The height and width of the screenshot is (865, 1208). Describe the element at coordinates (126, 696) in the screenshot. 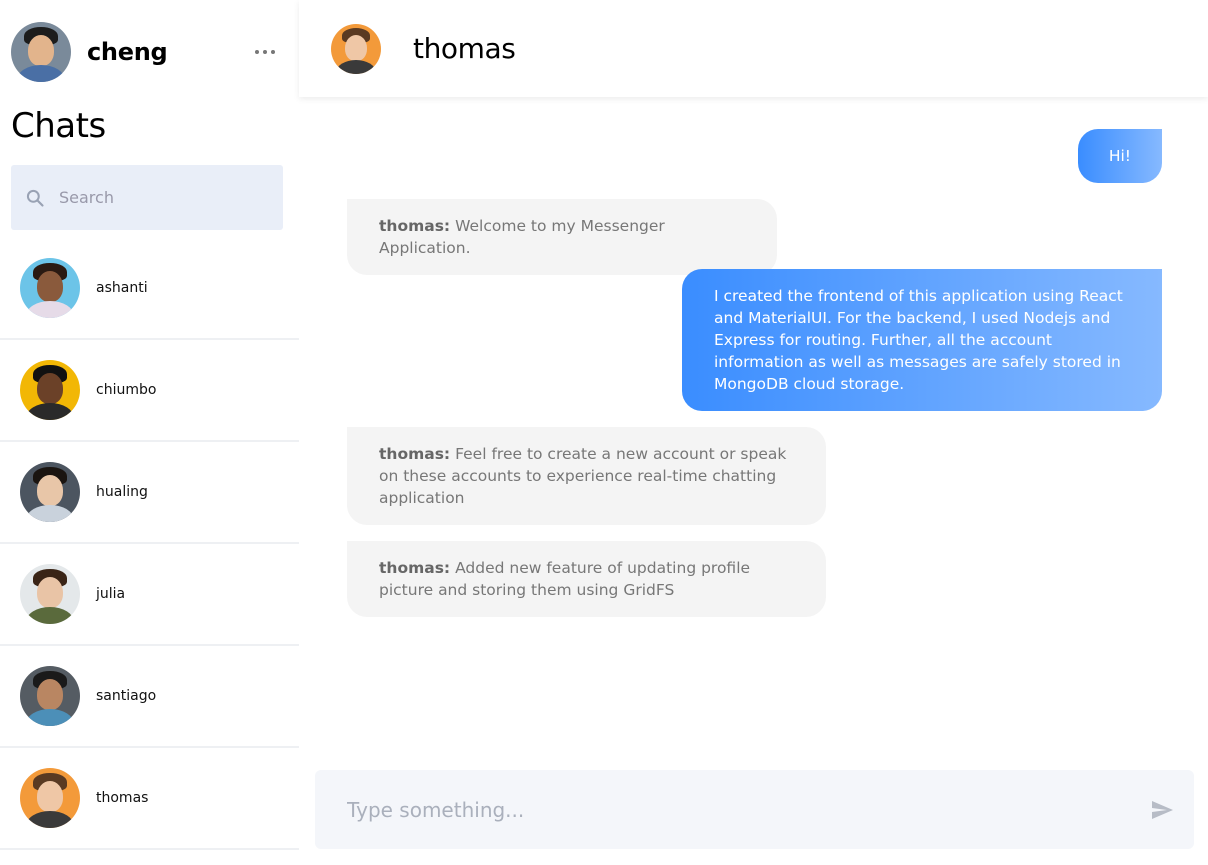

I see `contact-name: santiago` at that location.